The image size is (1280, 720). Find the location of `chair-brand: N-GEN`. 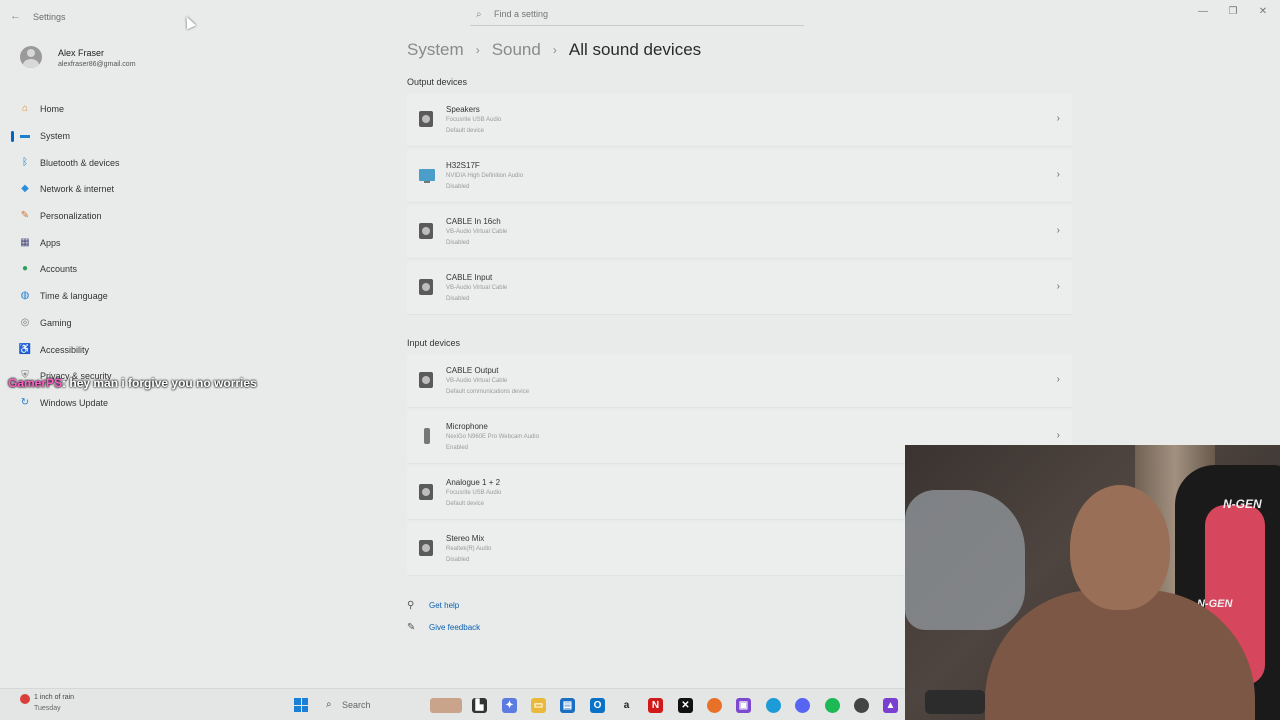

chair-brand: N-GEN is located at coordinates (1242, 504).